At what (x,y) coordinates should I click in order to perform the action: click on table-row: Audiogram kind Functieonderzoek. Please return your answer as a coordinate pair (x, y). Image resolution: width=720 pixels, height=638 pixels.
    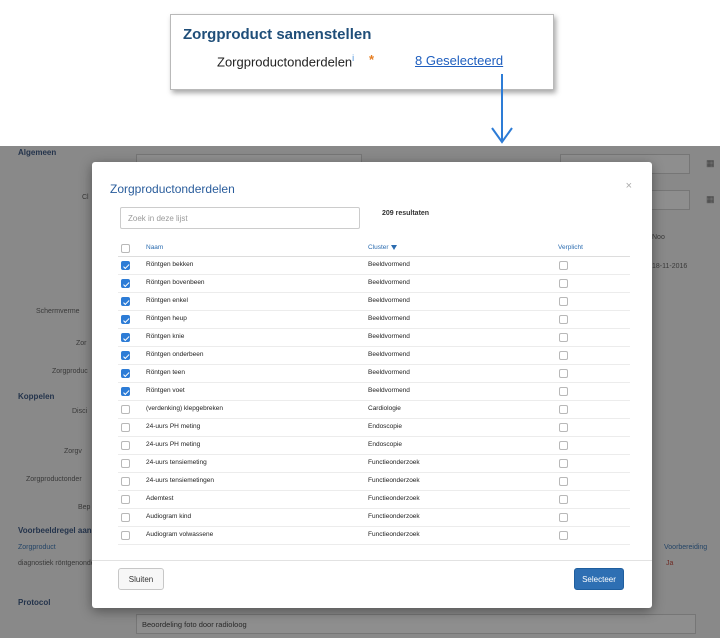
    Looking at the image, I should click on (374, 518).